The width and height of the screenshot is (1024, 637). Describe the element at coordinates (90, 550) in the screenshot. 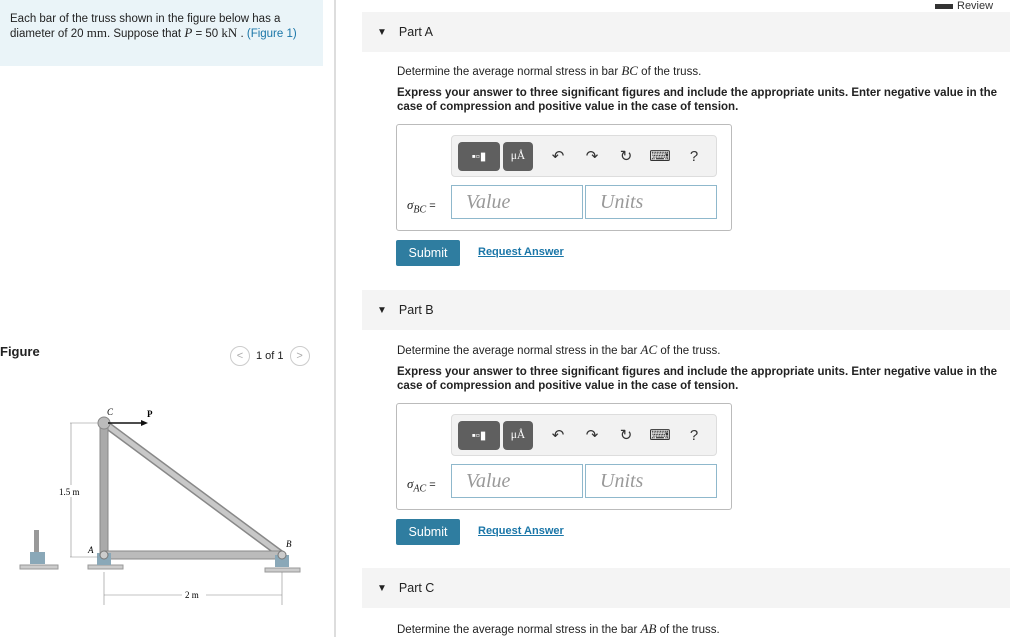

I see `label-a: A` at that location.